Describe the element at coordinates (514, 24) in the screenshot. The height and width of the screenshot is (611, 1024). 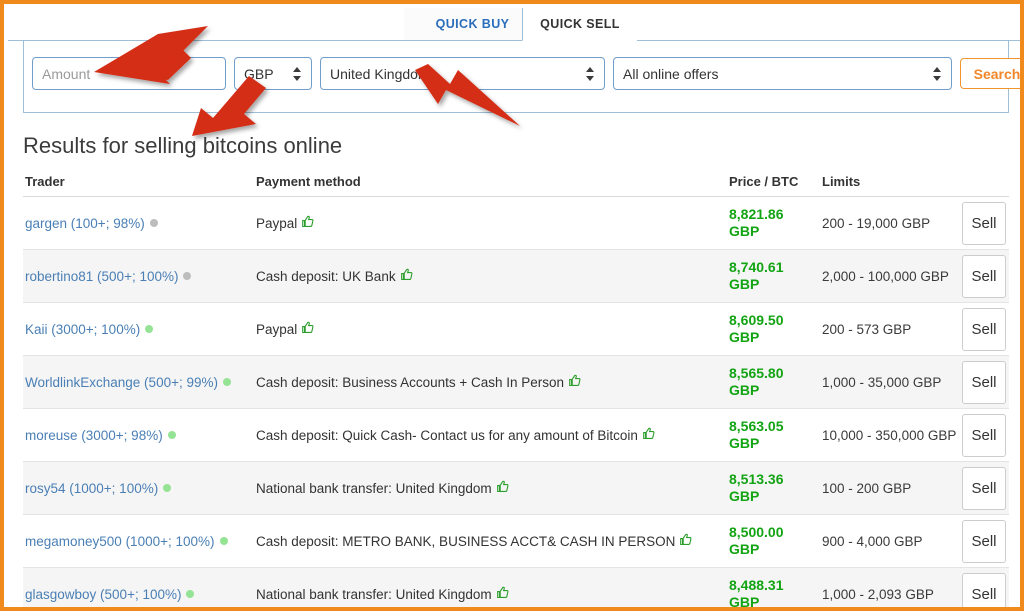
I see `tab-strip: QUICK BUY QUICK SELL` at that location.